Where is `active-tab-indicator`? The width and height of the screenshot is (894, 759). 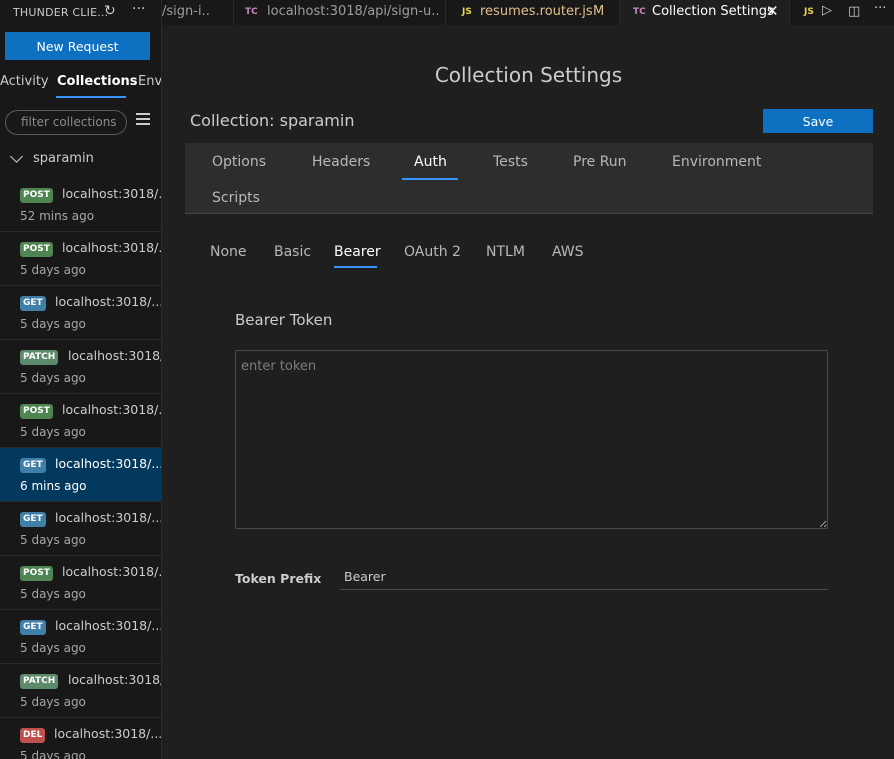 active-tab-indicator is located at coordinates (91, 97).